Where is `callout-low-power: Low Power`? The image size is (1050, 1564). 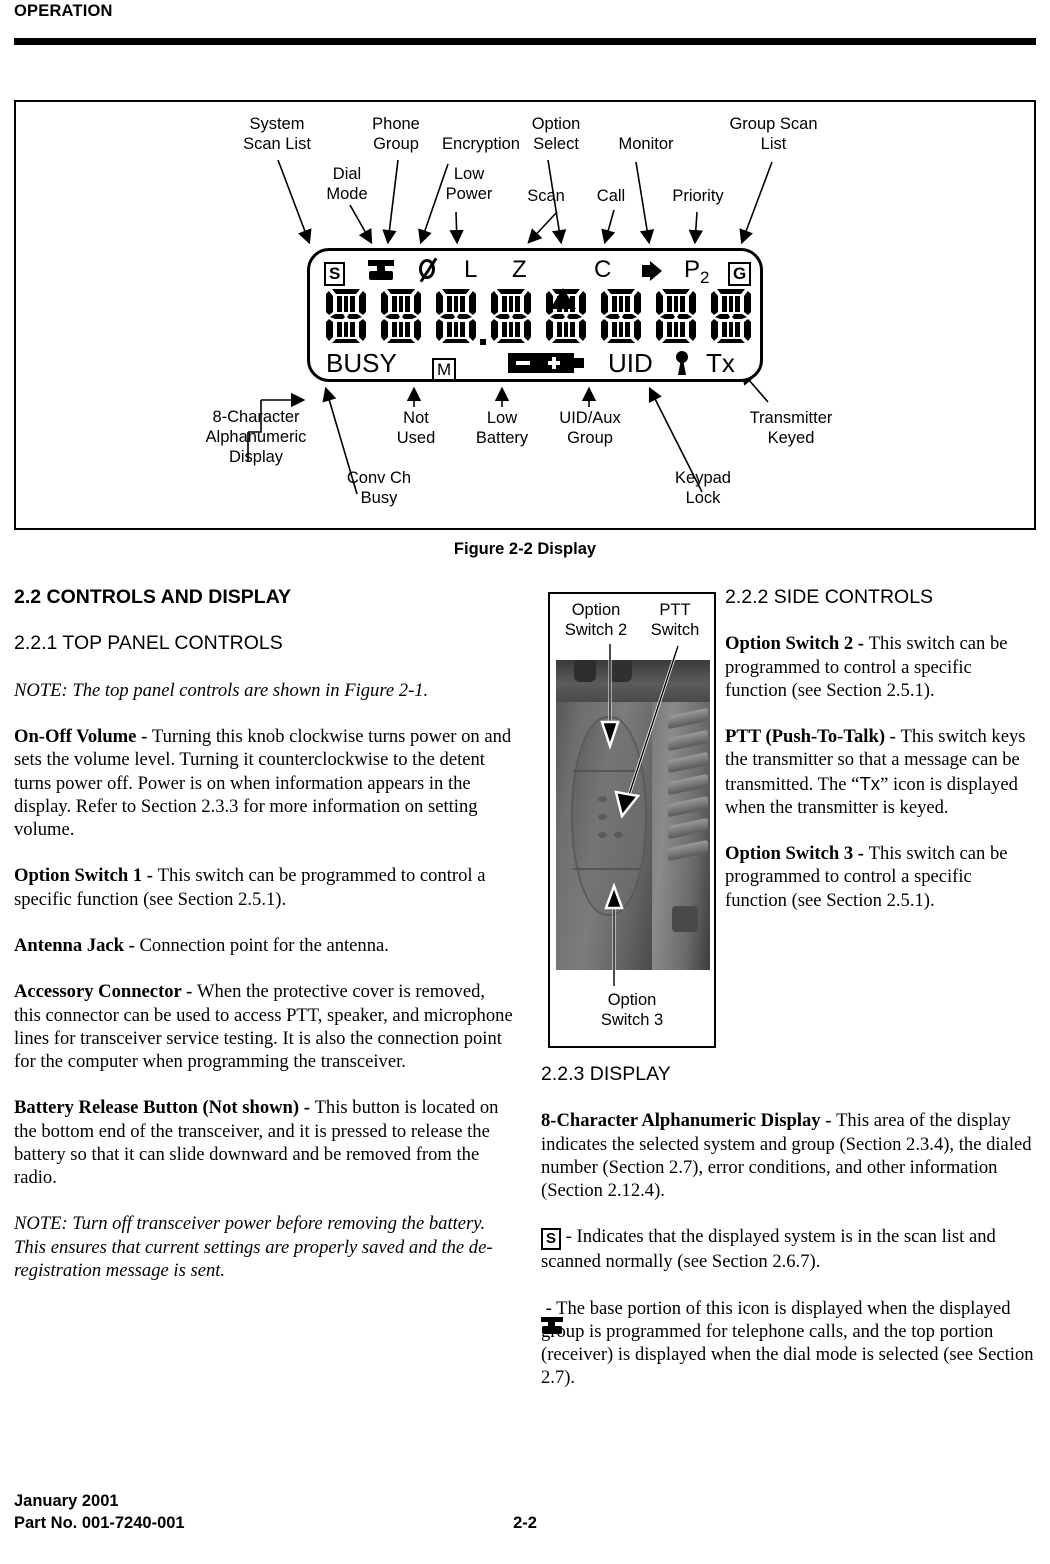
callout-low-power: Low Power is located at coordinates (469, 184).